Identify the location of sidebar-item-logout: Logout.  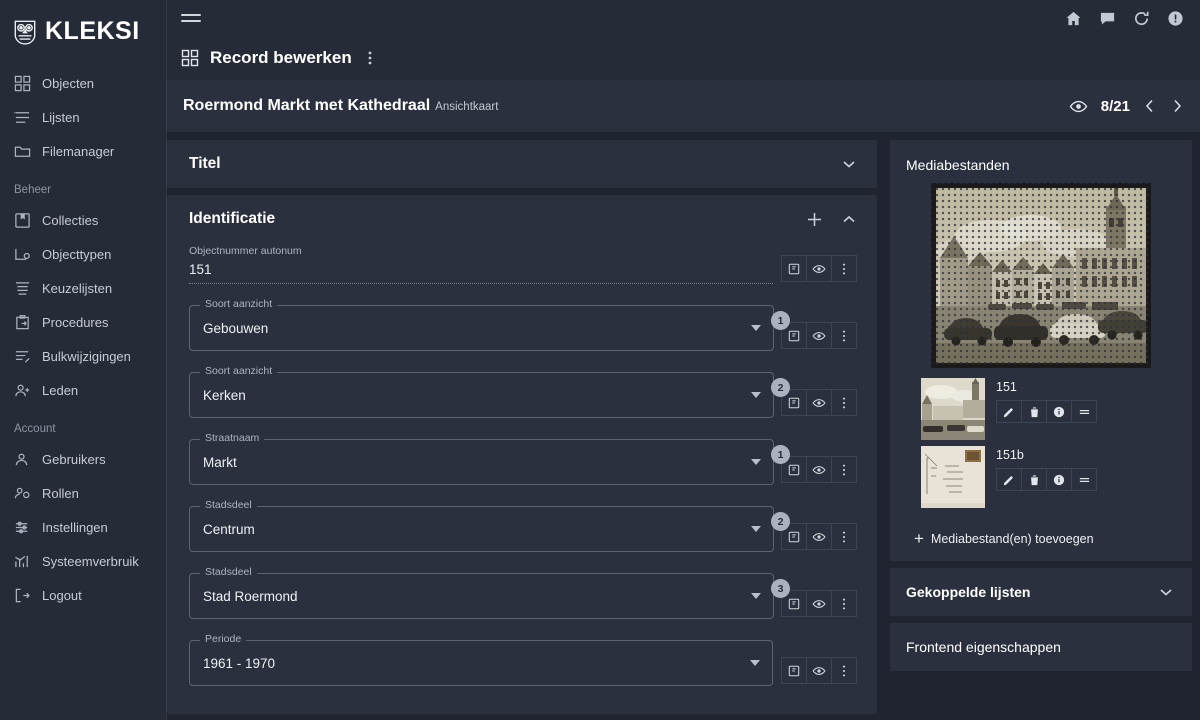
(83, 595).